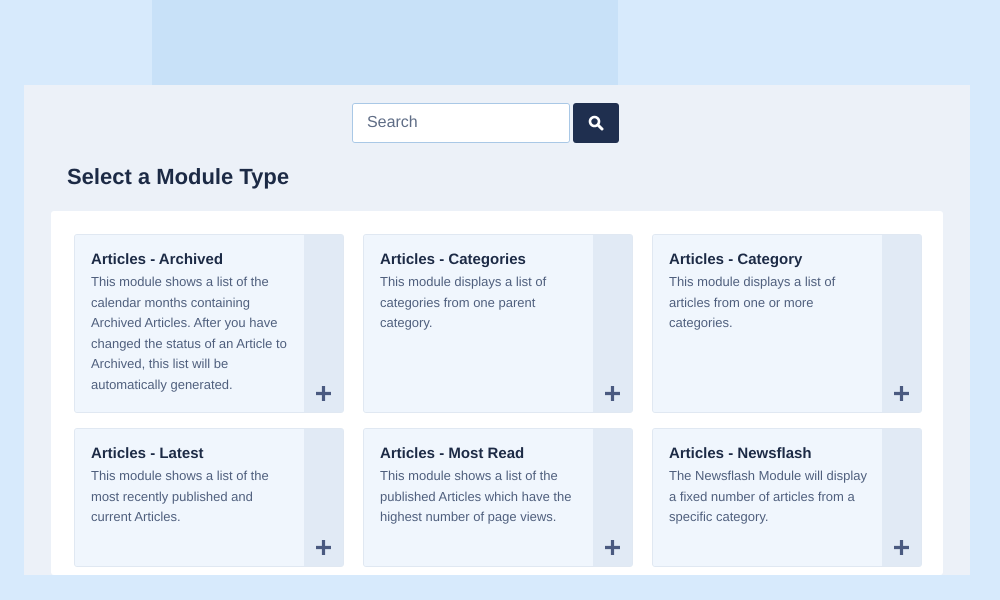  Describe the element at coordinates (768, 496) in the screenshot. I see `module-description: The Newsflash Module will display a fixed number of articles from a specific category.` at that location.